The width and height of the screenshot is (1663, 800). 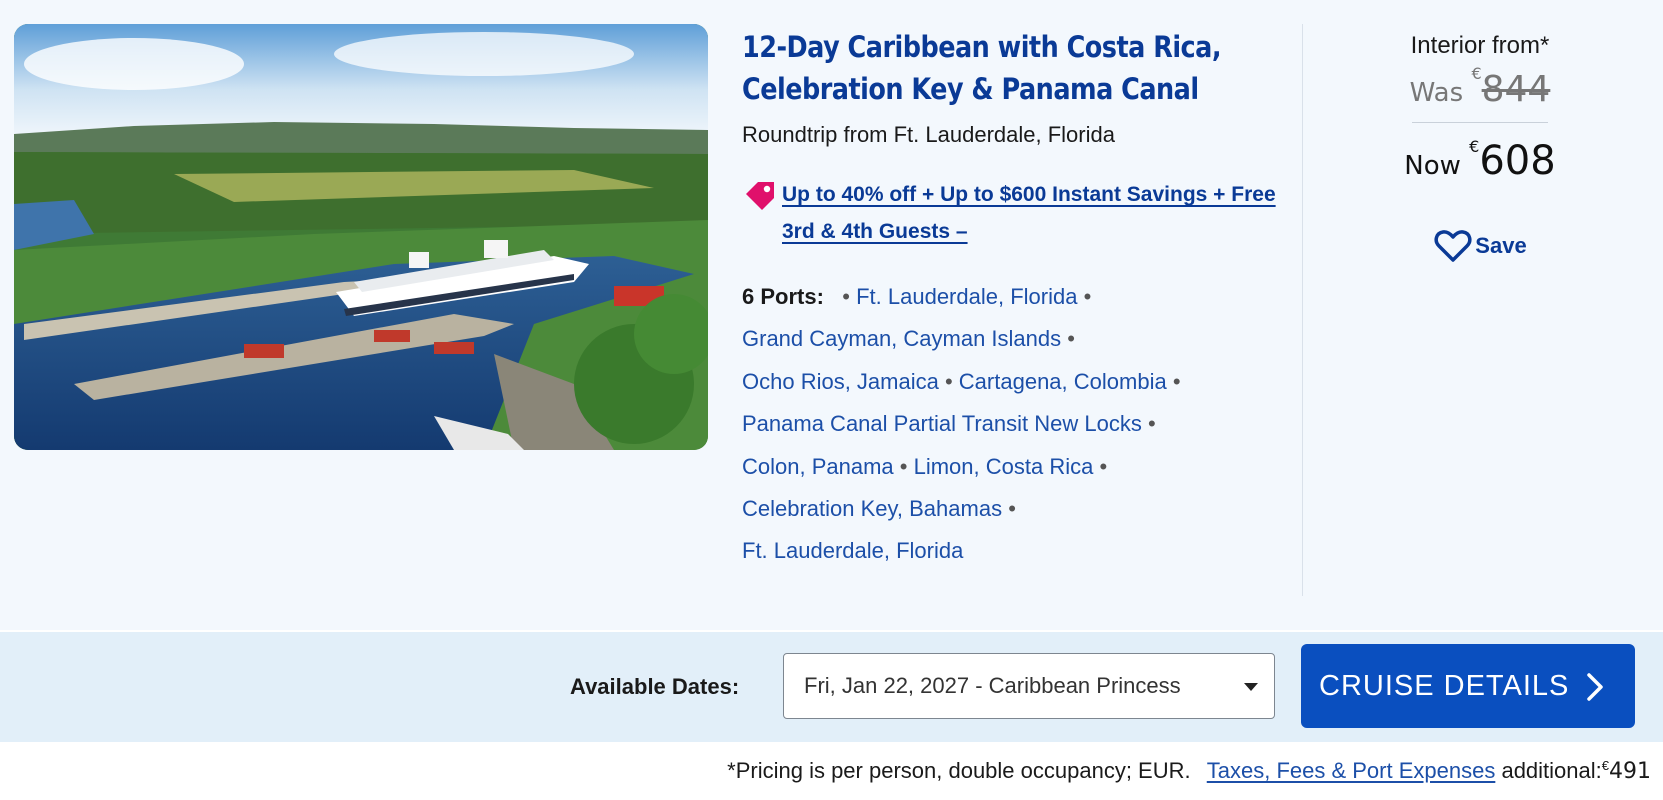 What do you see at coordinates (1480, 45) in the screenshot?
I see `price-label: Interior from*` at bounding box center [1480, 45].